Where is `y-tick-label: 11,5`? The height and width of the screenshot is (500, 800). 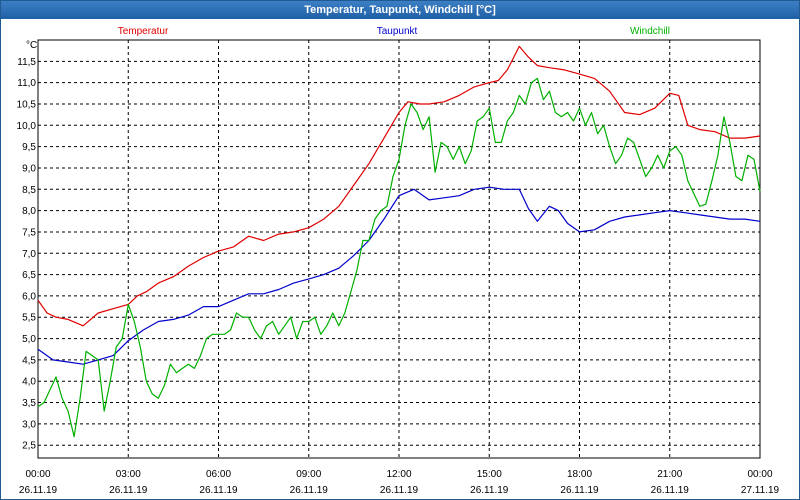
y-tick-label: 11,5 is located at coordinates (26, 62).